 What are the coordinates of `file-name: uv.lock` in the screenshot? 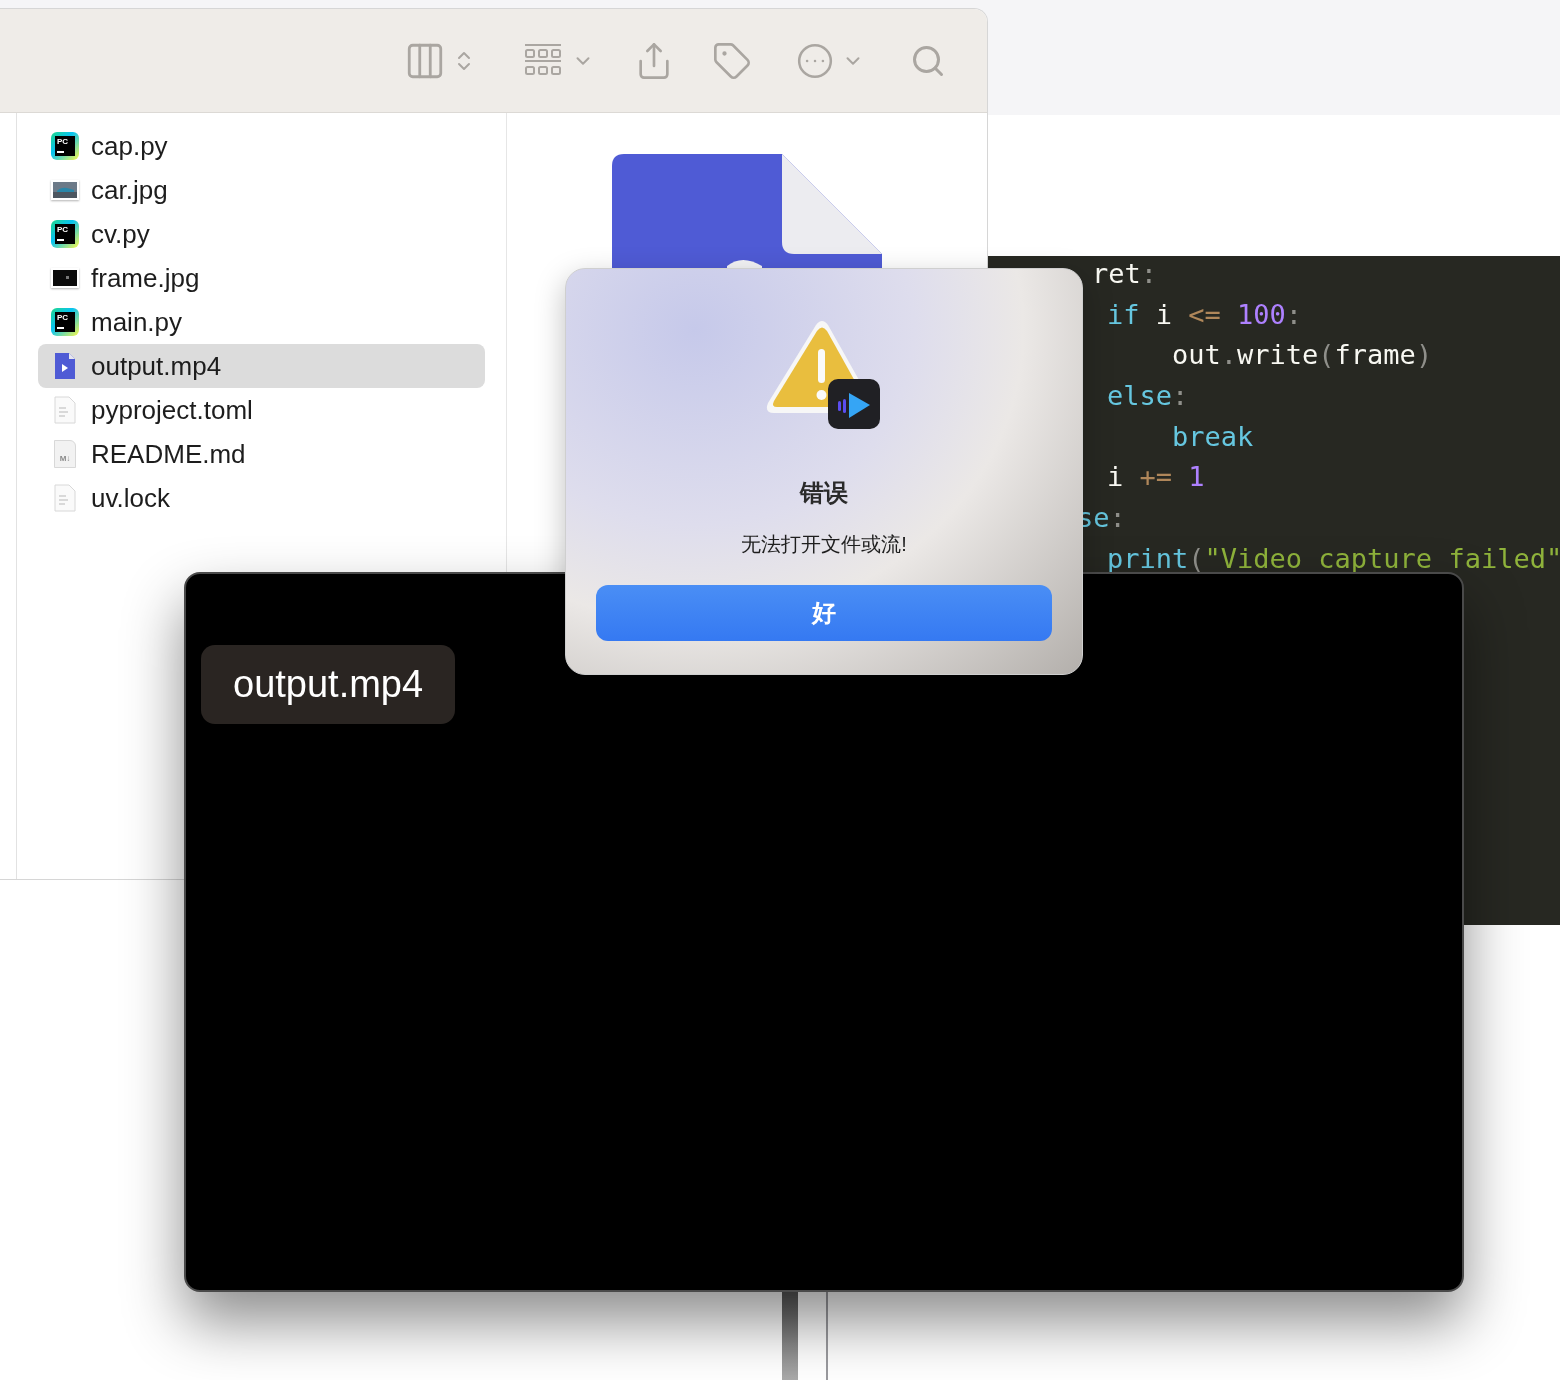 It's located at (130, 498).